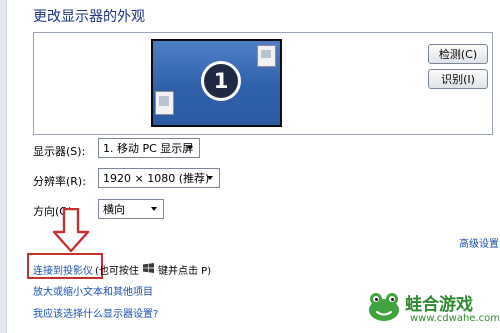 The image size is (500, 333). Describe the element at coordinates (131, 209) in the screenshot. I see `orientation-select: 横向` at that location.